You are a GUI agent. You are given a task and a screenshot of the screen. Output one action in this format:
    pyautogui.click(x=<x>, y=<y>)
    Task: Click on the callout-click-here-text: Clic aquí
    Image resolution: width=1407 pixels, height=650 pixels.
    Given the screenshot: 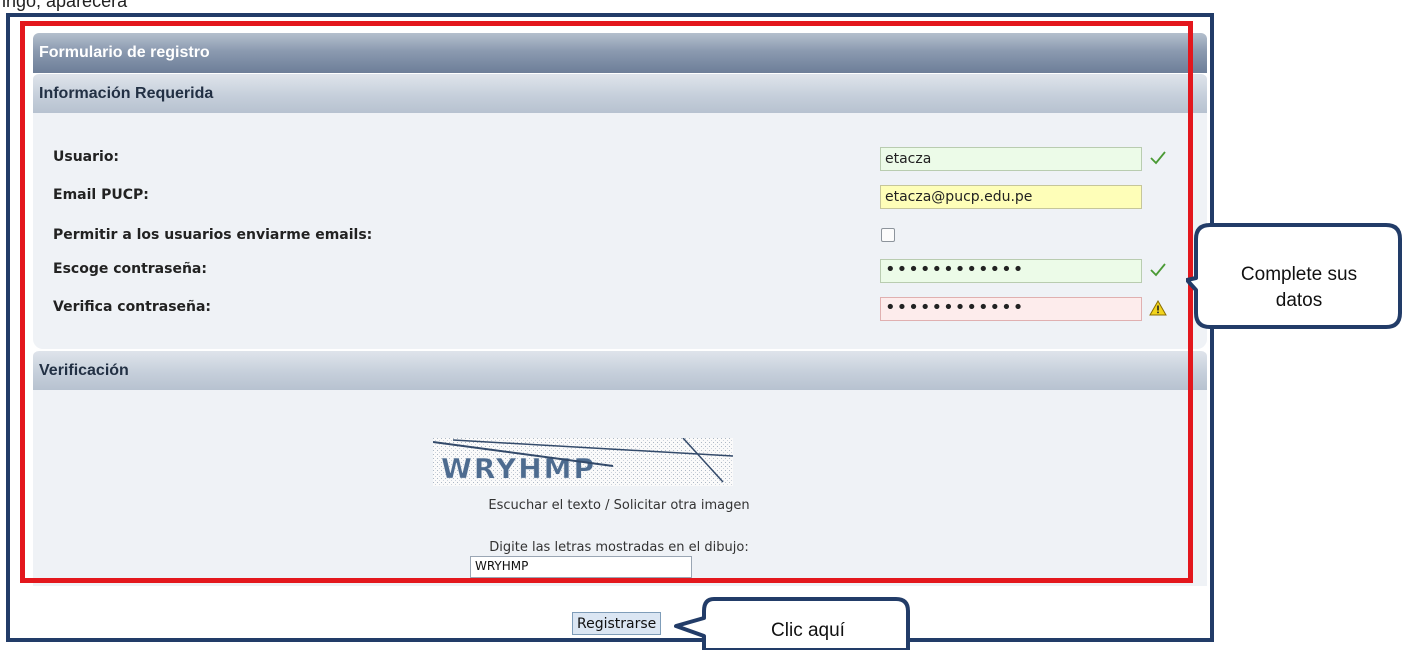 What is the action you would take?
    pyautogui.click(x=808, y=630)
    